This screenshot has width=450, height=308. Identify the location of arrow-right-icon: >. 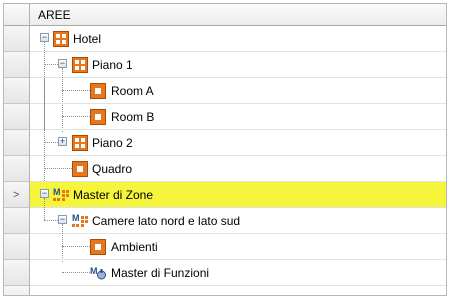
(16, 195).